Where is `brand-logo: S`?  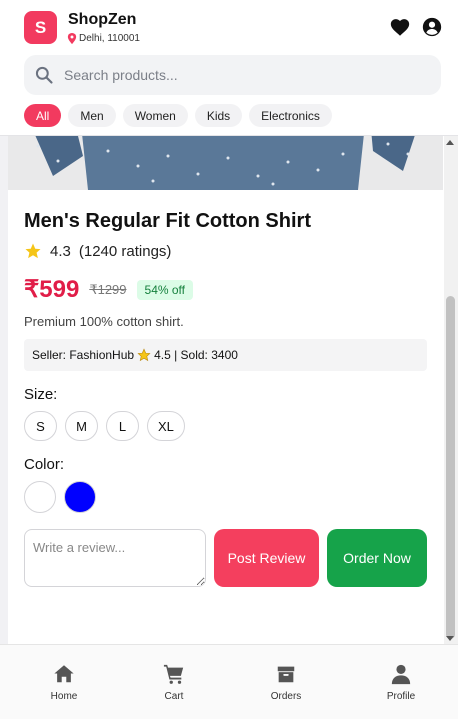
brand-logo: S is located at coordinates (40, 27).